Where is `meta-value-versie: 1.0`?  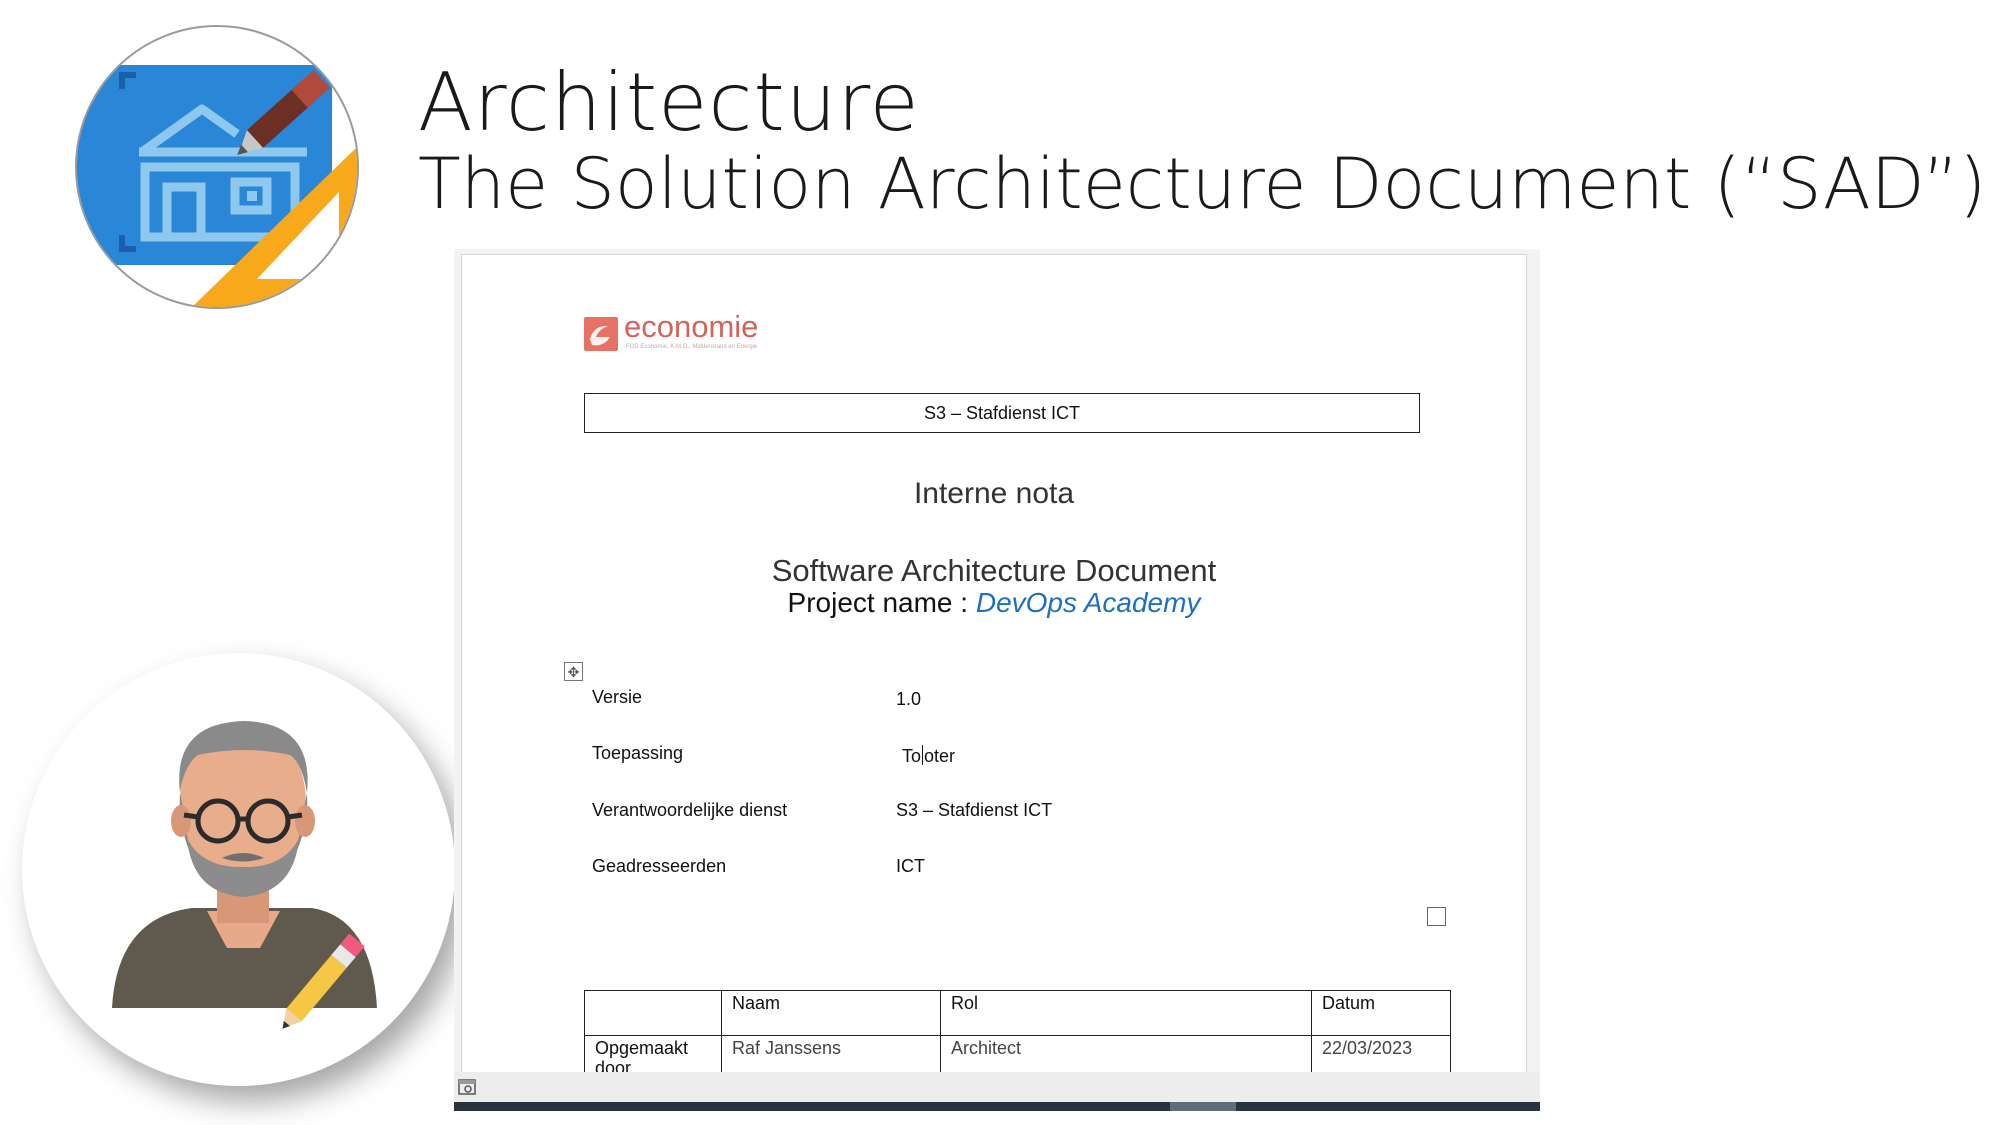 meta-value-versie: 1.0 is located at coordinates (909, 699).